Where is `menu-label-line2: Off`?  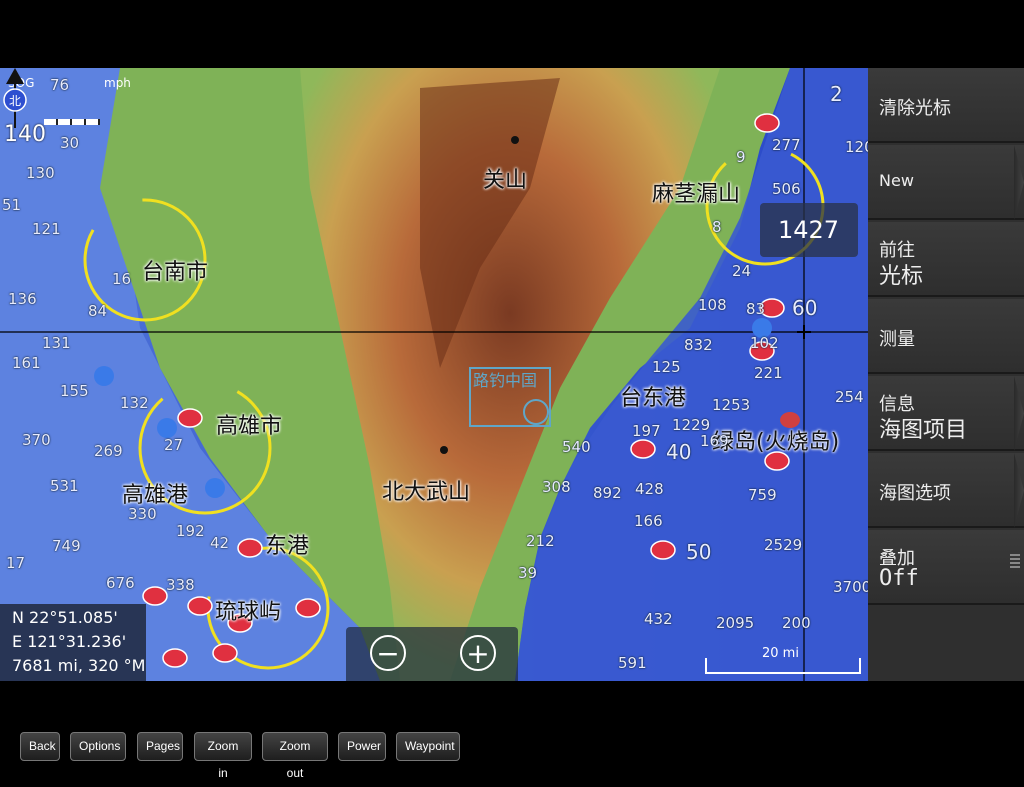
menu-label-line2: Off is located at coordinates (899, 578).